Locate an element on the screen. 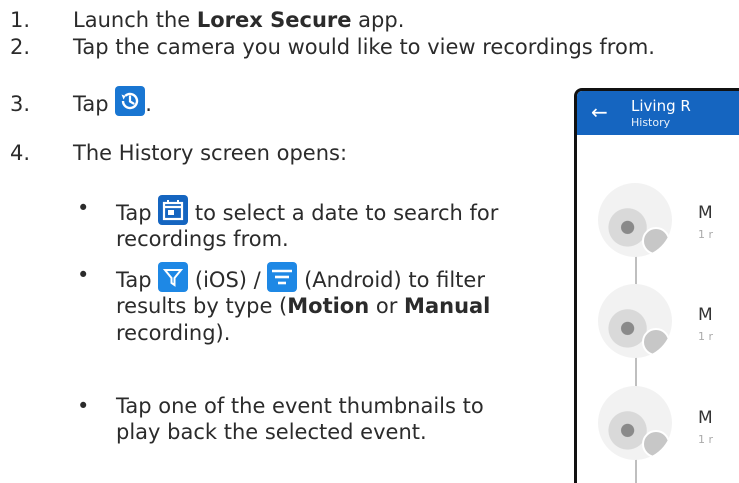  step-4: 4. The History screen opens: is located at coordinates (178, 153).